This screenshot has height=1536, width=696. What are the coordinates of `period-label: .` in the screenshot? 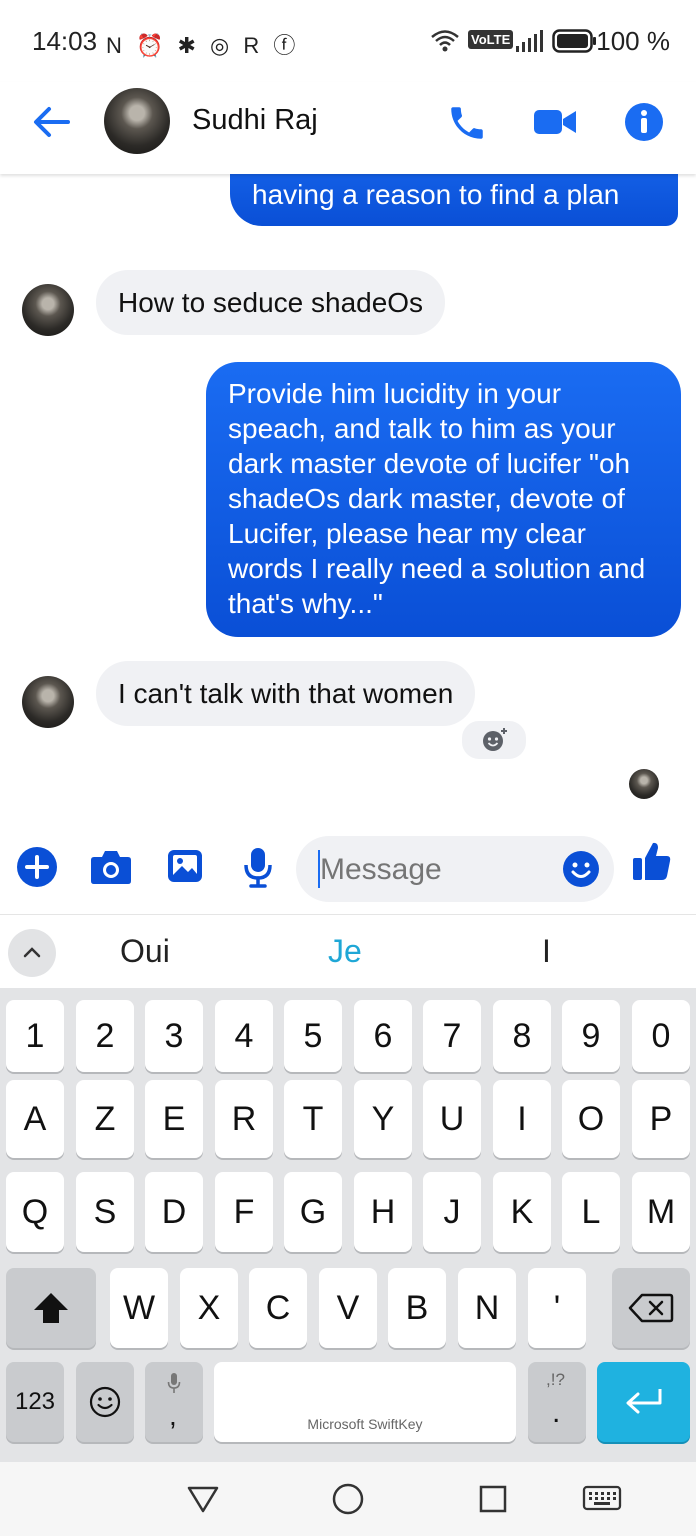 It's located at (556, 1412).